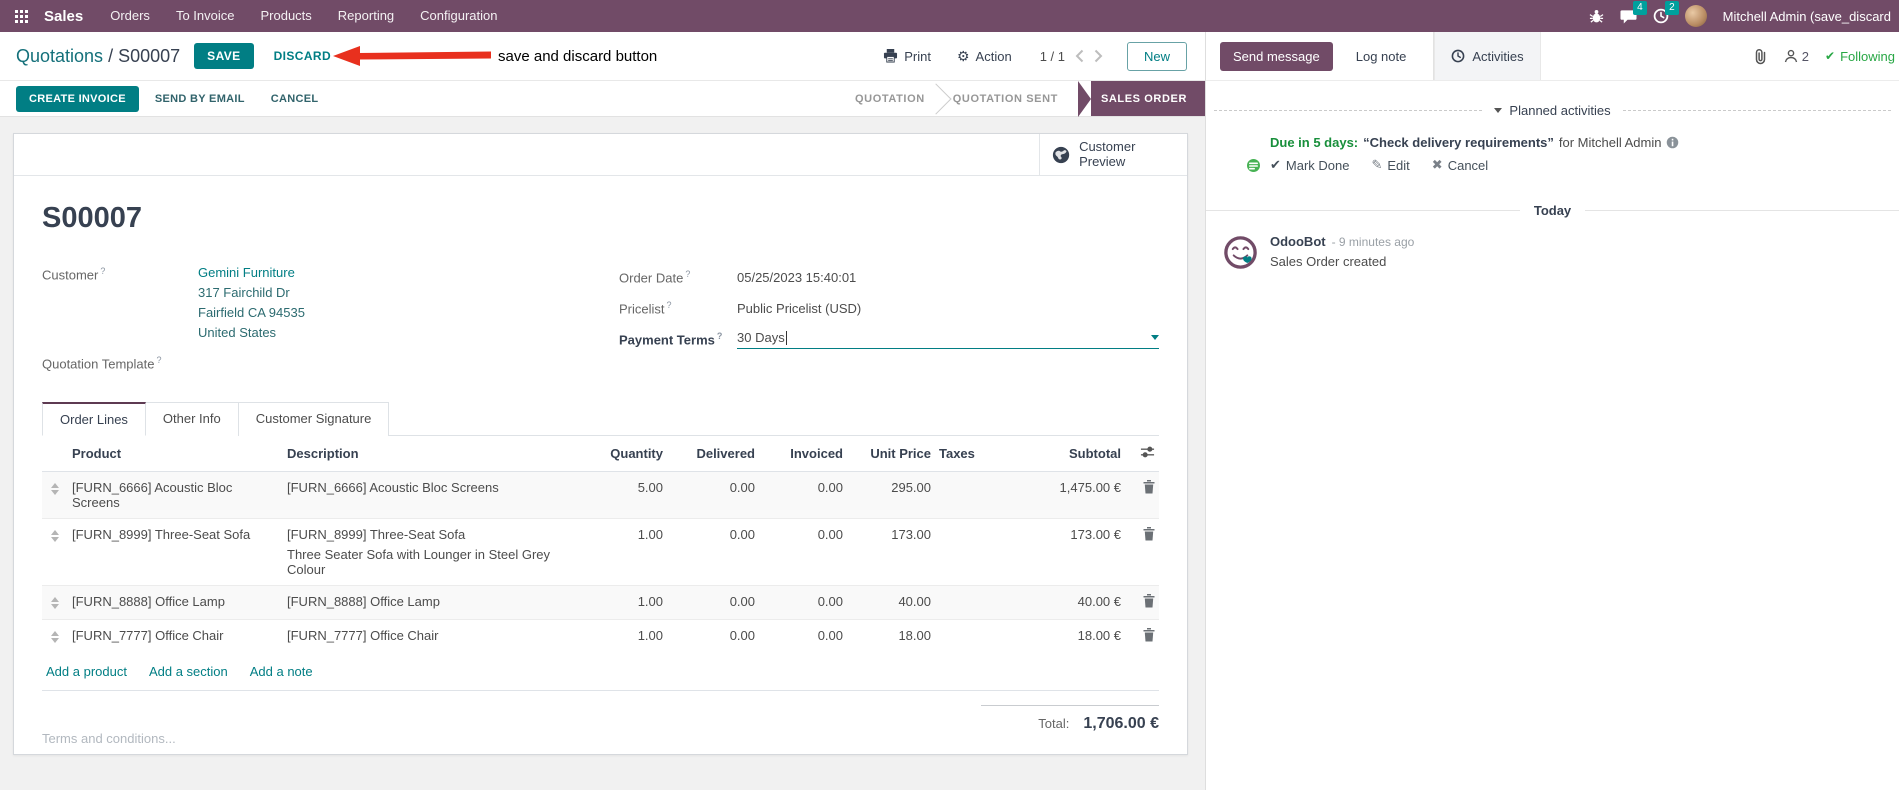  Describe the element at coordinates (458, 16) in the screenshot. I see `menu-configuration: Configuration` at that location.